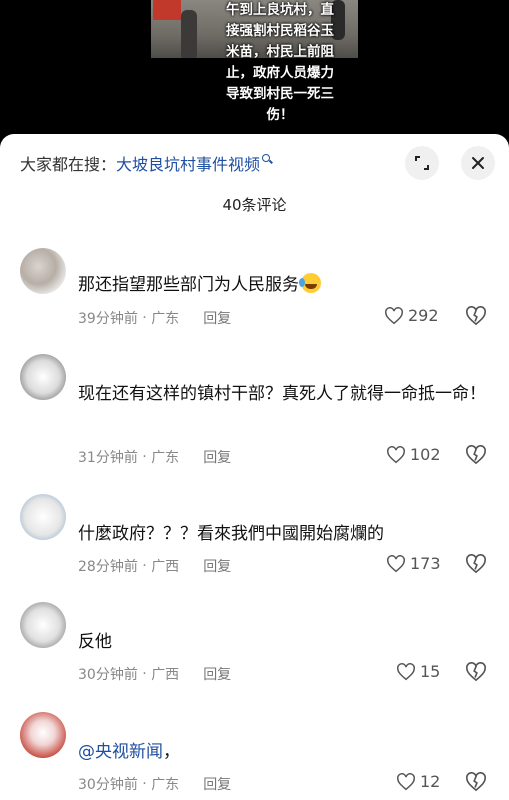 This screenshot has height=800, width=509. I want to click on comment-item: @央视新闻， 30分钟前 · 广东 回复 12, so click(254, 756).